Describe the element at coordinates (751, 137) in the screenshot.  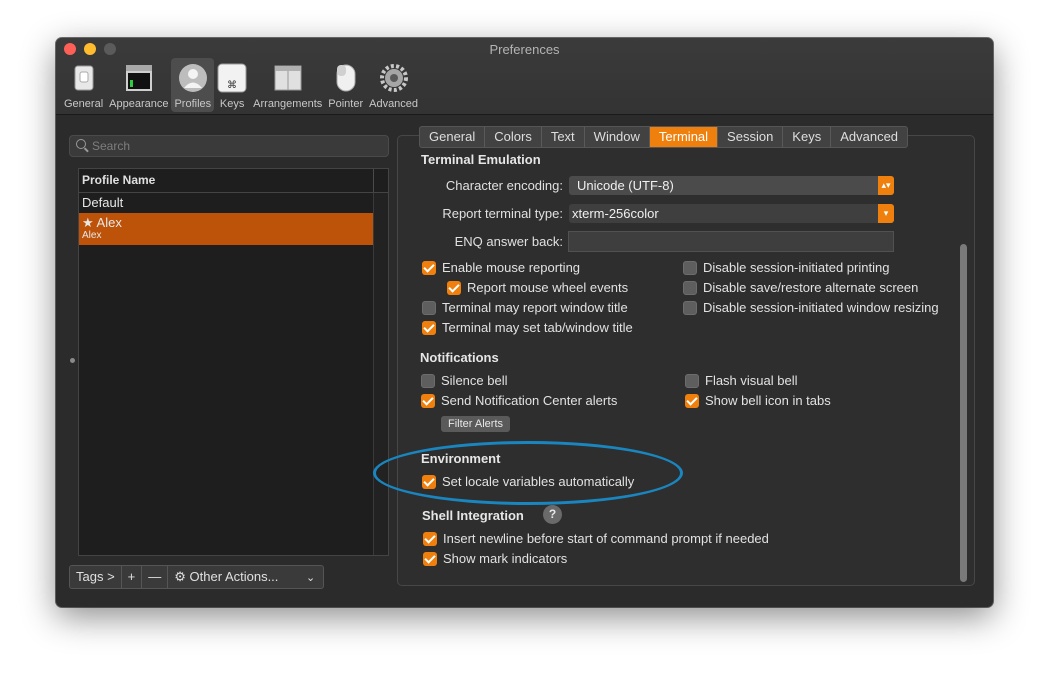
I see `tab-session: Session` at that location.